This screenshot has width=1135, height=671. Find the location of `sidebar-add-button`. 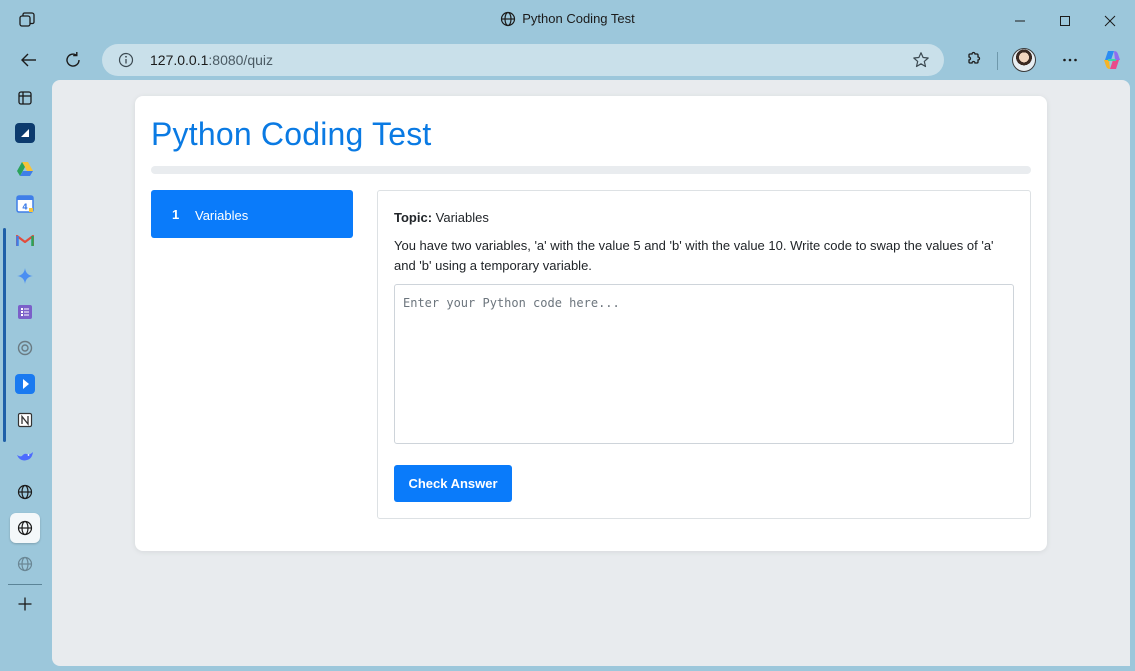

sidebar-add-button is located at coordinates (25, 604).